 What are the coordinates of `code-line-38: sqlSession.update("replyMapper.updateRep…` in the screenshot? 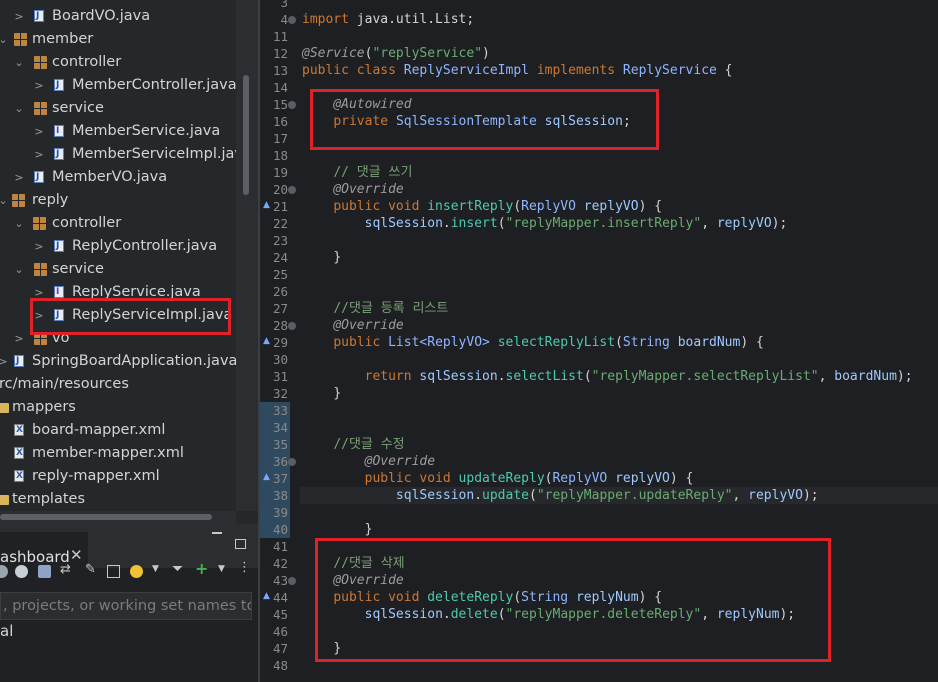 It's located at (560, 495).